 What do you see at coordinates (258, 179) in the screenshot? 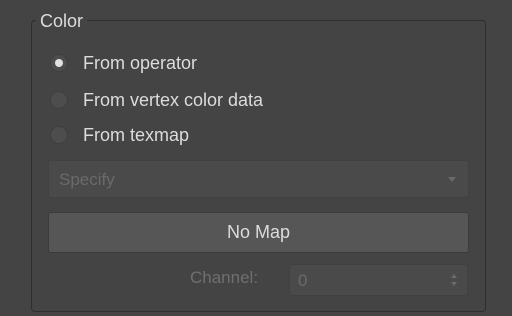
I see `specify-dropdown: Specify` at bounding box center [258, 179].